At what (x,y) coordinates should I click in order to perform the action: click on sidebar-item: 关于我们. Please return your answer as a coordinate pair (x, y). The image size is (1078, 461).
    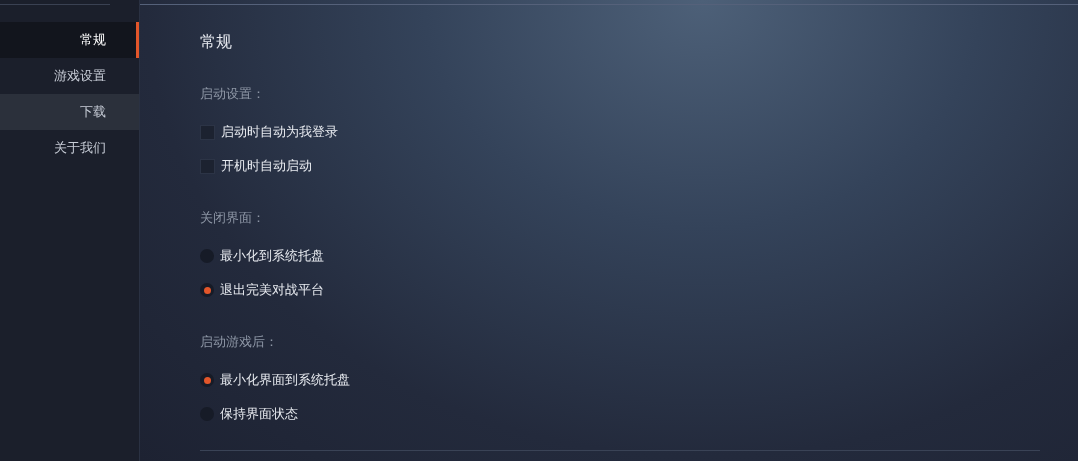
    Looking at the image, I should click on (69, 148).